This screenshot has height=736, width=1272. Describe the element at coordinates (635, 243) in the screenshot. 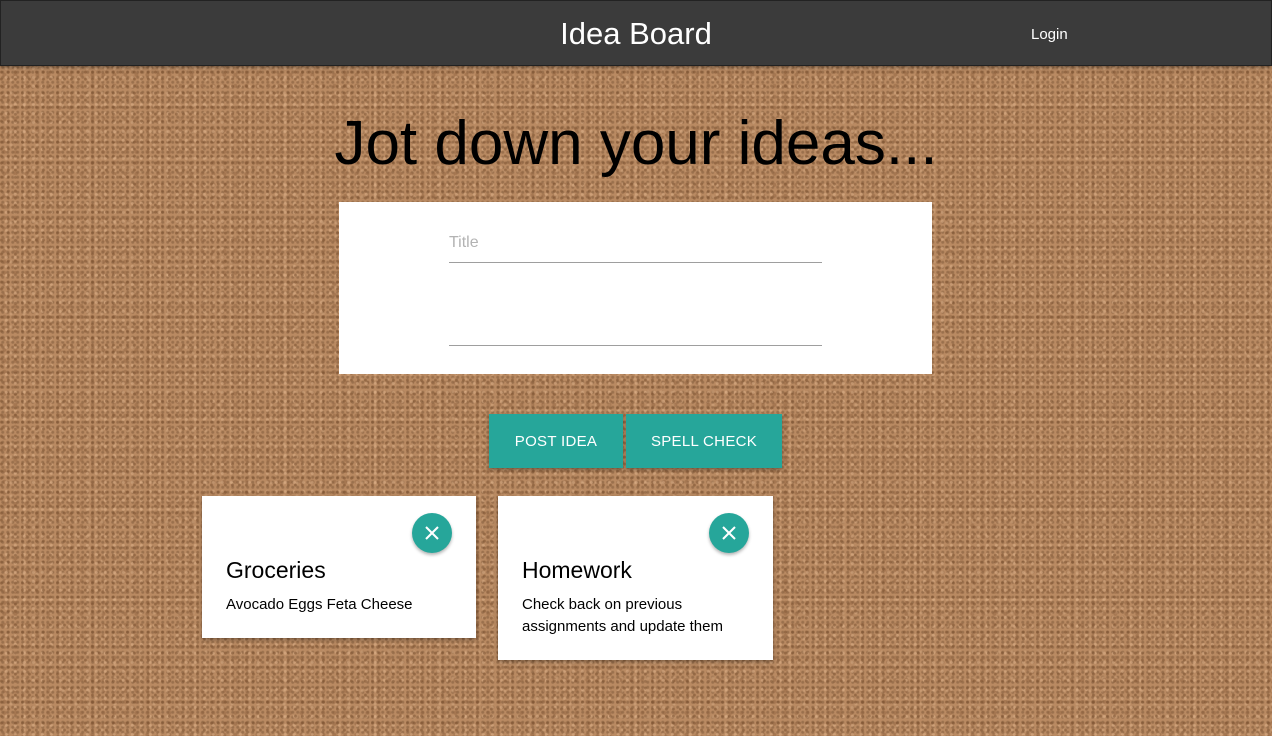

I see `title-input` at that location.